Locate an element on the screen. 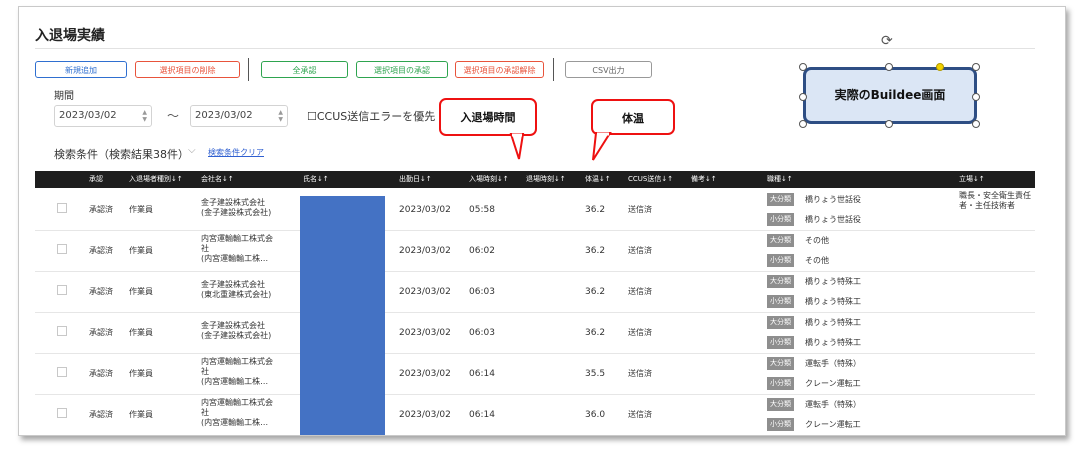 This screenshot has width=1087, height=456. col-position: 立場↓↑ is located at coordinates (972, 179).